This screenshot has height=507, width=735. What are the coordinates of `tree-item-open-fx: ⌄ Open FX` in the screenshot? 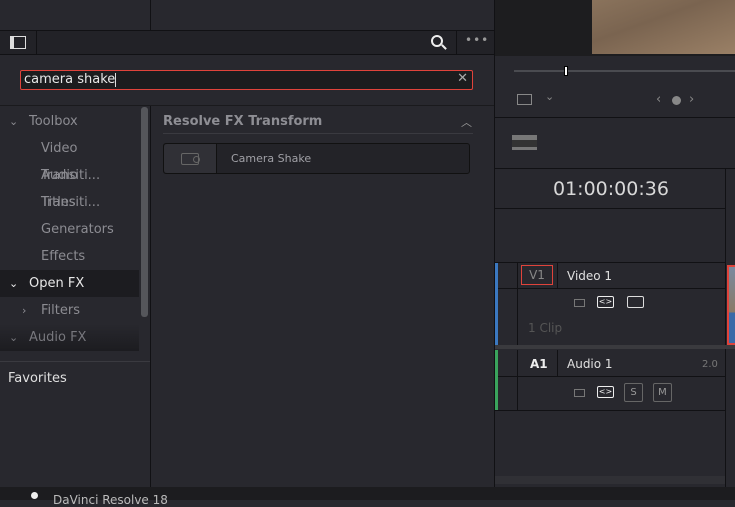 It's located at (69, 283).